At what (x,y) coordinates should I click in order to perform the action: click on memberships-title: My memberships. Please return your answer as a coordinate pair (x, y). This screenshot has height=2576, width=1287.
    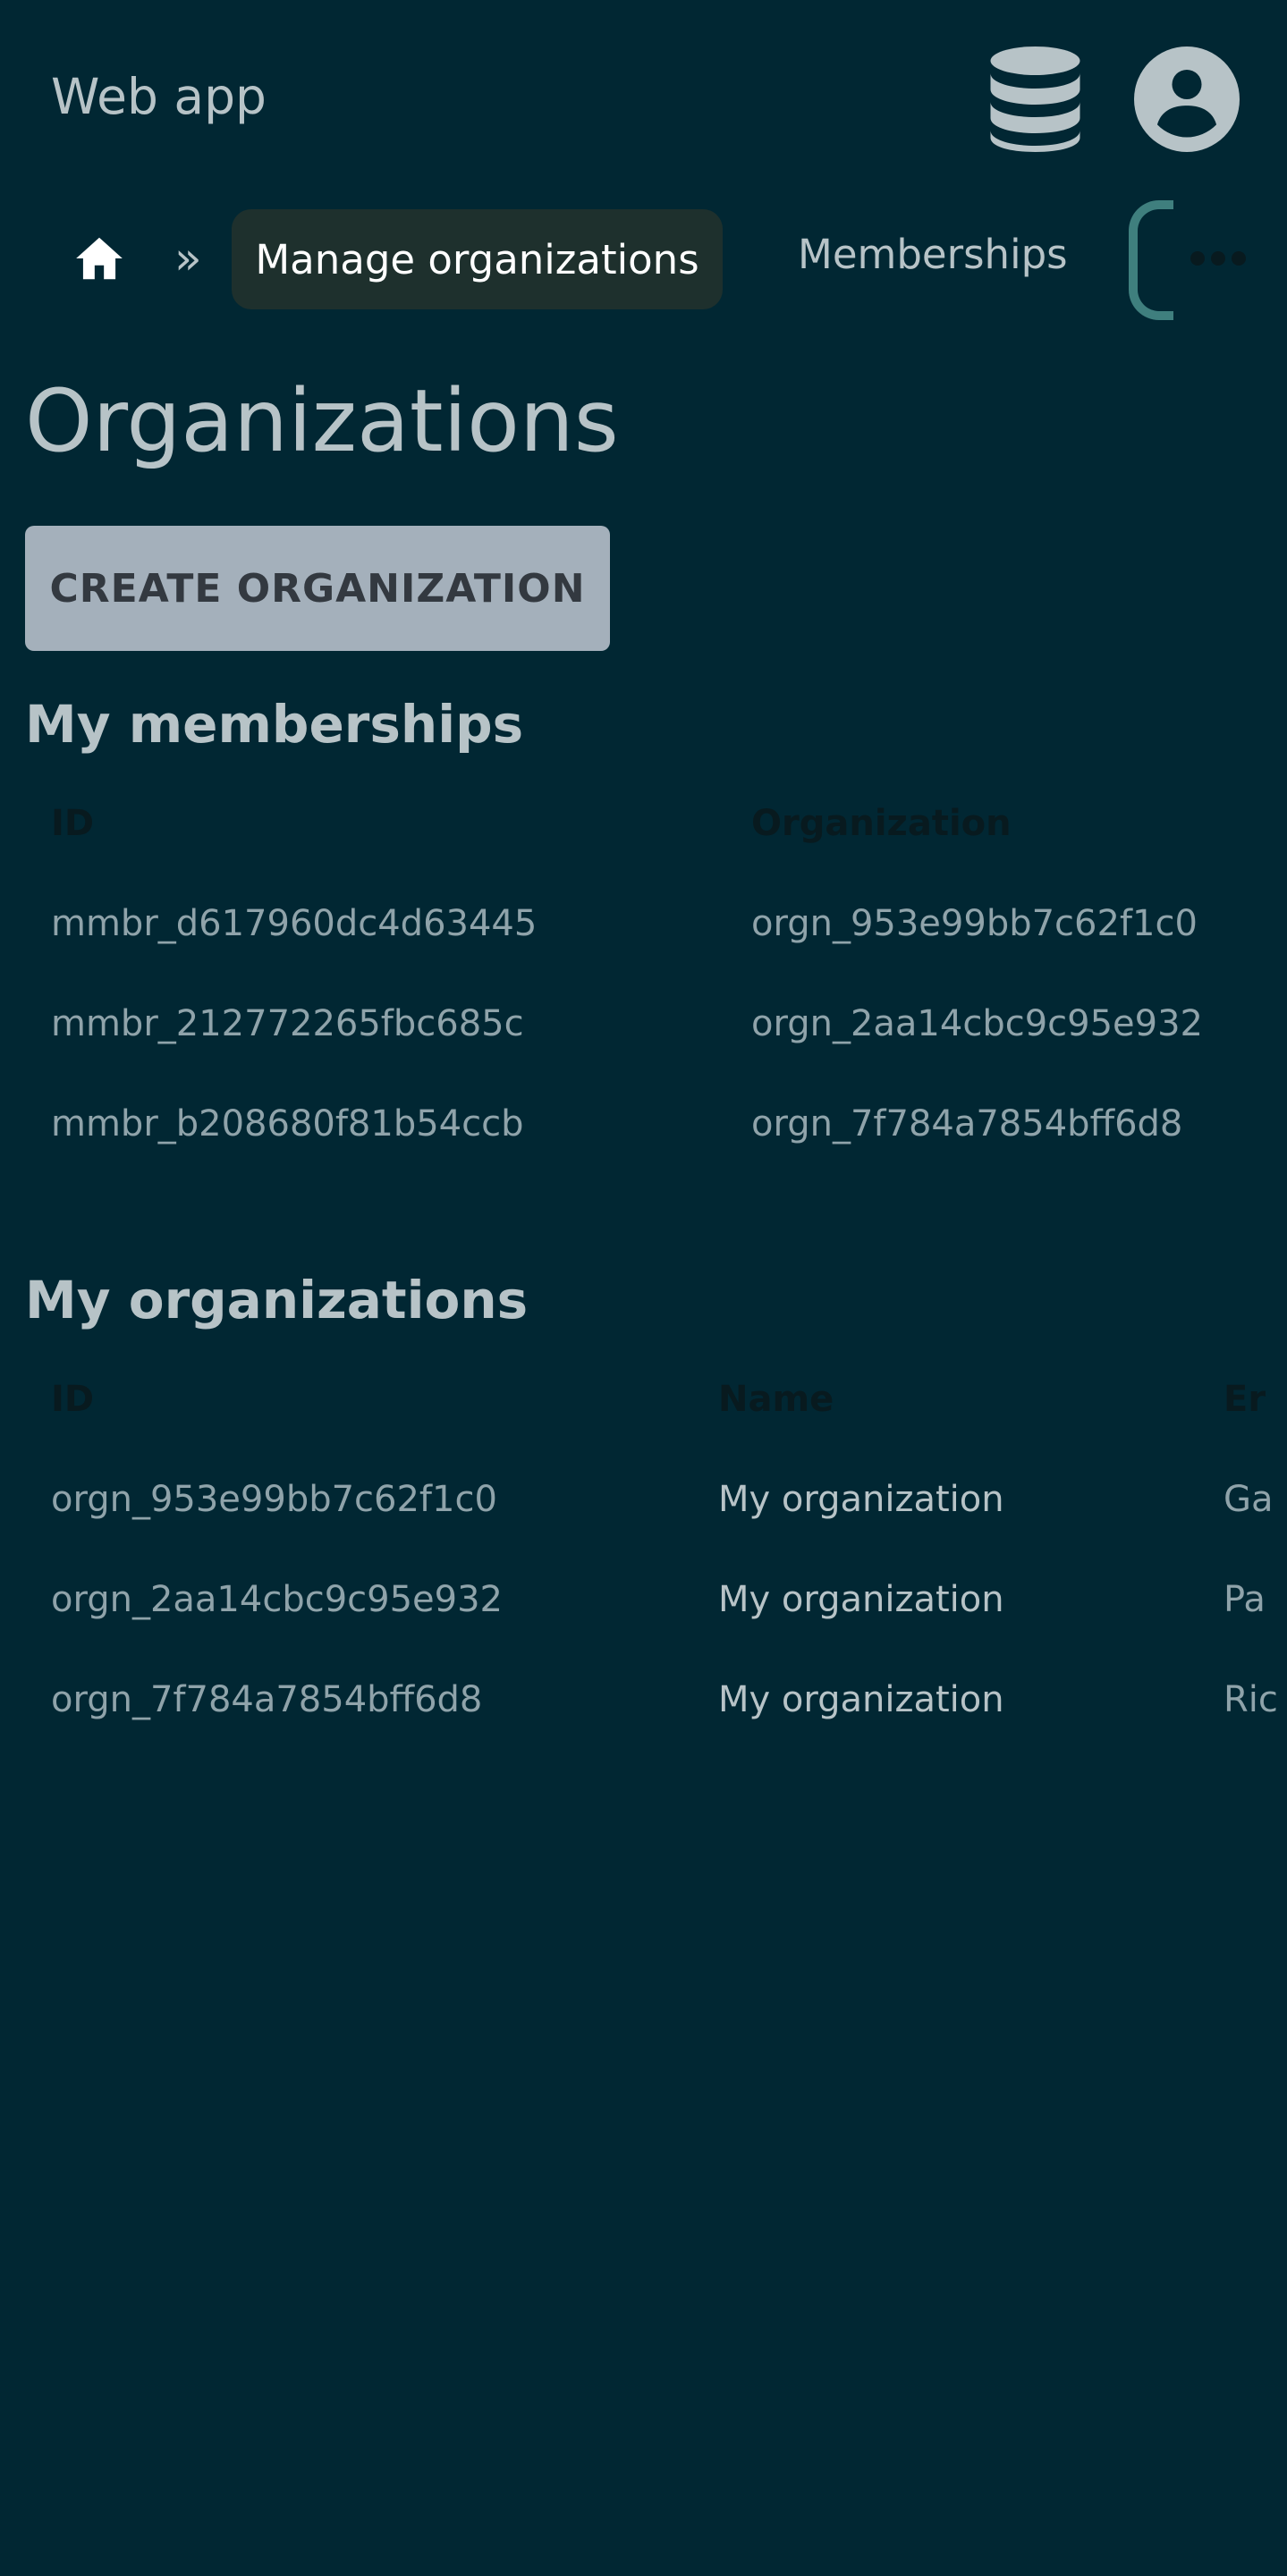
    Looking at the image, I should click on (274, 724).